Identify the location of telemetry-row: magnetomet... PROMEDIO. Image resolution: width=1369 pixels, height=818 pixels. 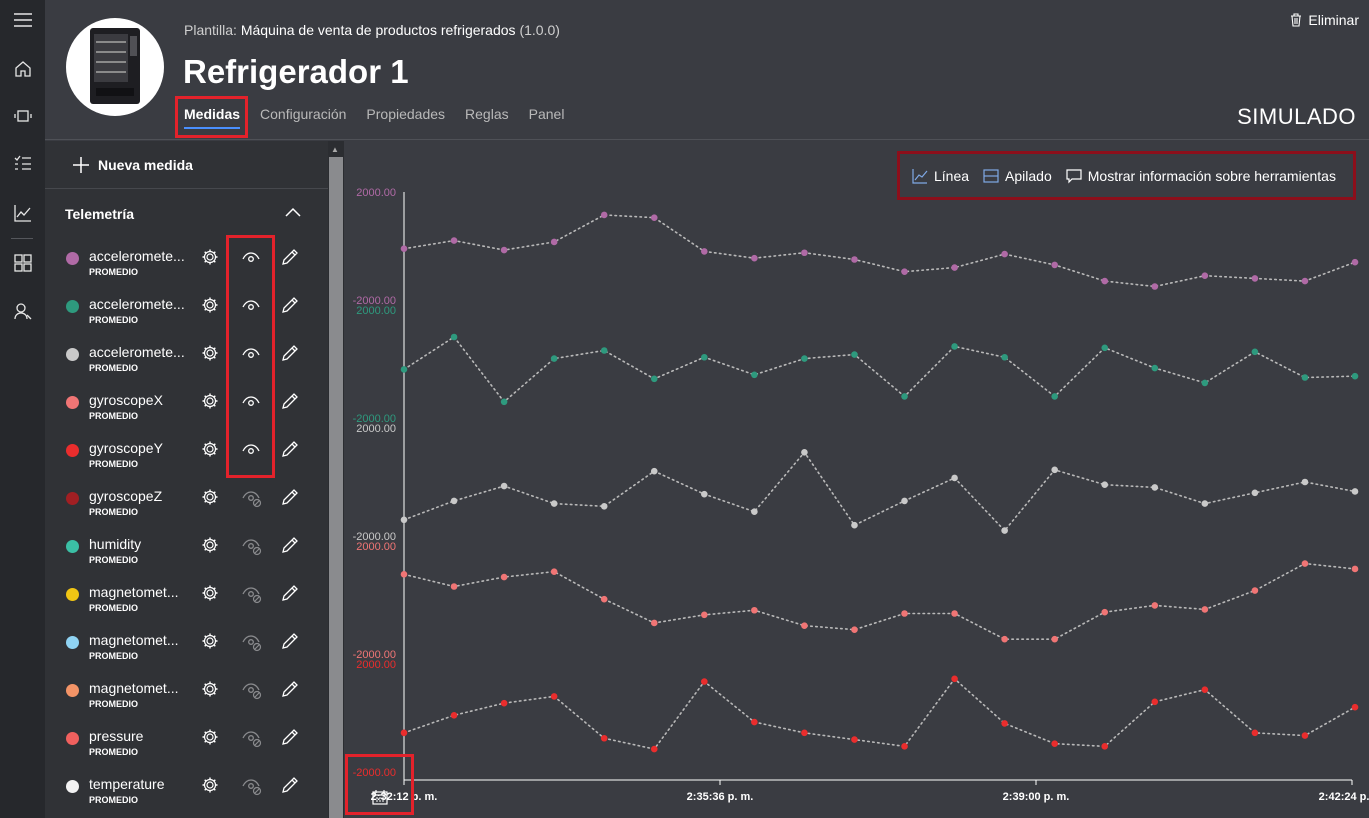
(186, 695).